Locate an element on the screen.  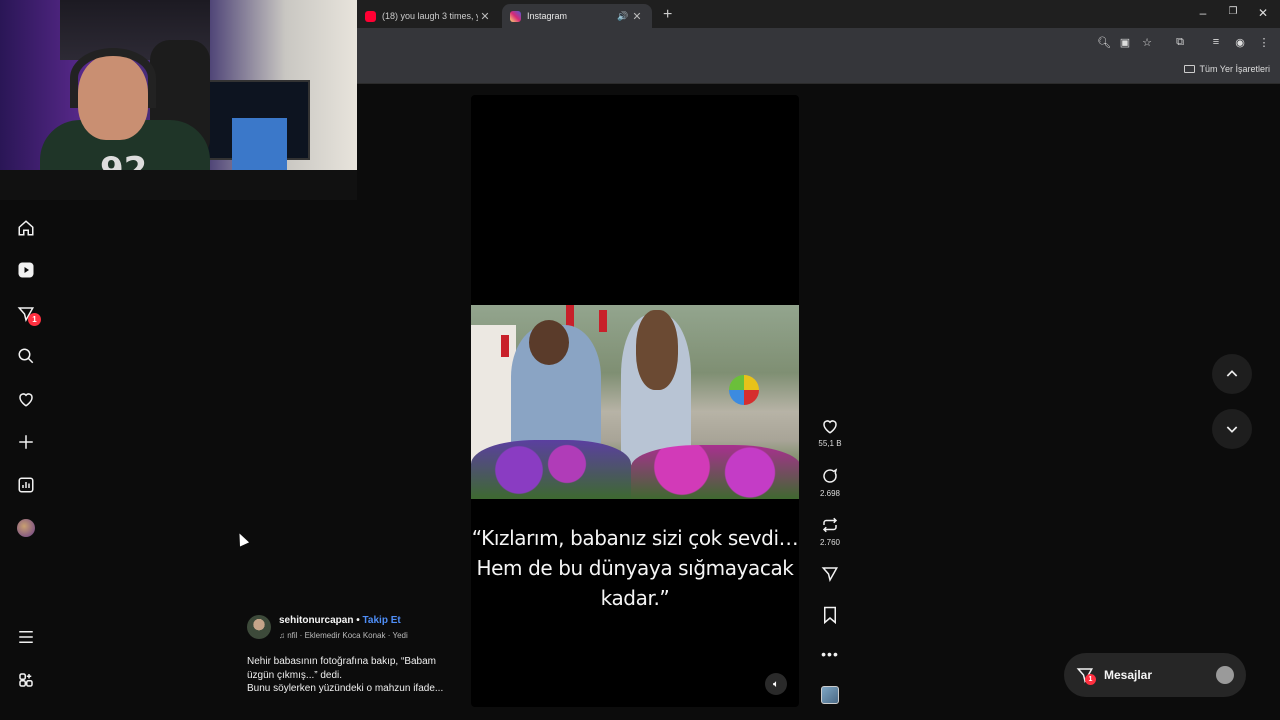
girl-right-hair is located at coordinates (657, 350).